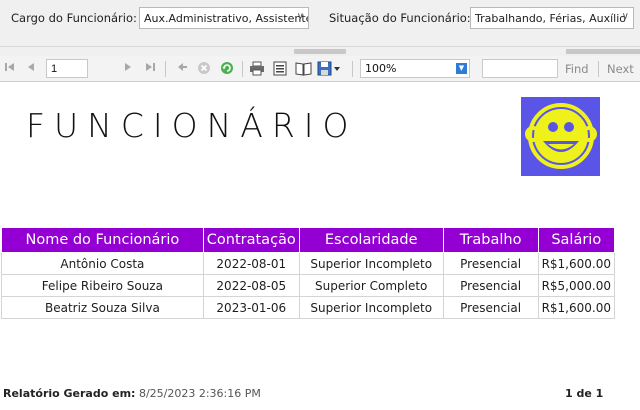 Image resolution: width=640 pixels, height=410 pixels. What do you see at coordinates (303, 69) in the screenshot?
I see `page-setup-icon` at bounding box center [303, 69].